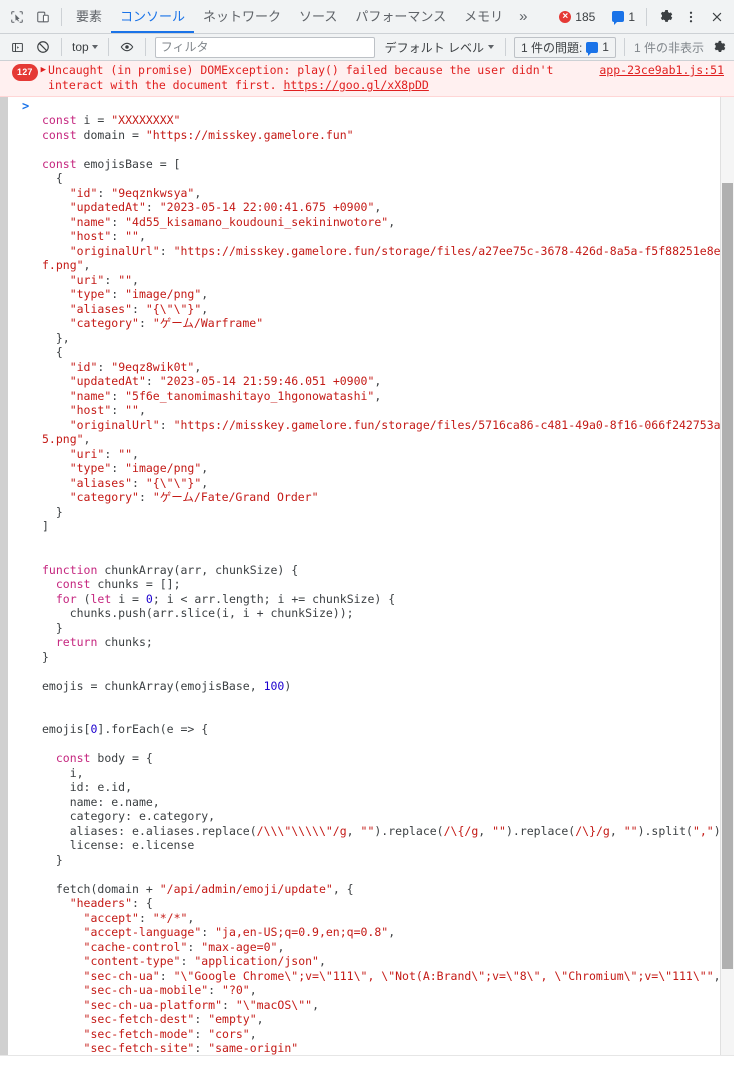 The width and height of the screenshot is (734, 1082). I want to click on close-icon, so click(717, 17).